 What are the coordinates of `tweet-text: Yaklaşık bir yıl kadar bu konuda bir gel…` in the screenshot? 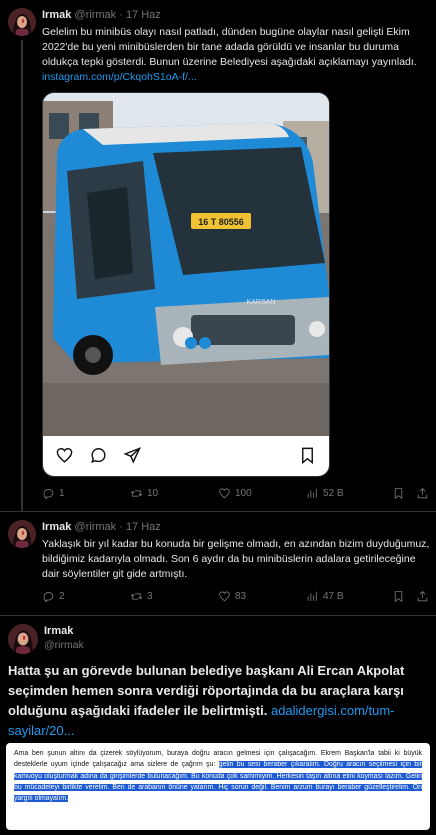 It's located at (236, 559).